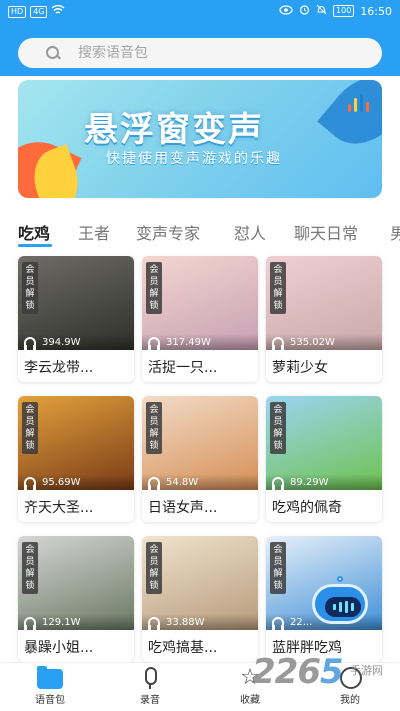  What do you see at coordinates (53, 53) in the screenshot?
I see `search-icon` at bounding box center [53, 53].